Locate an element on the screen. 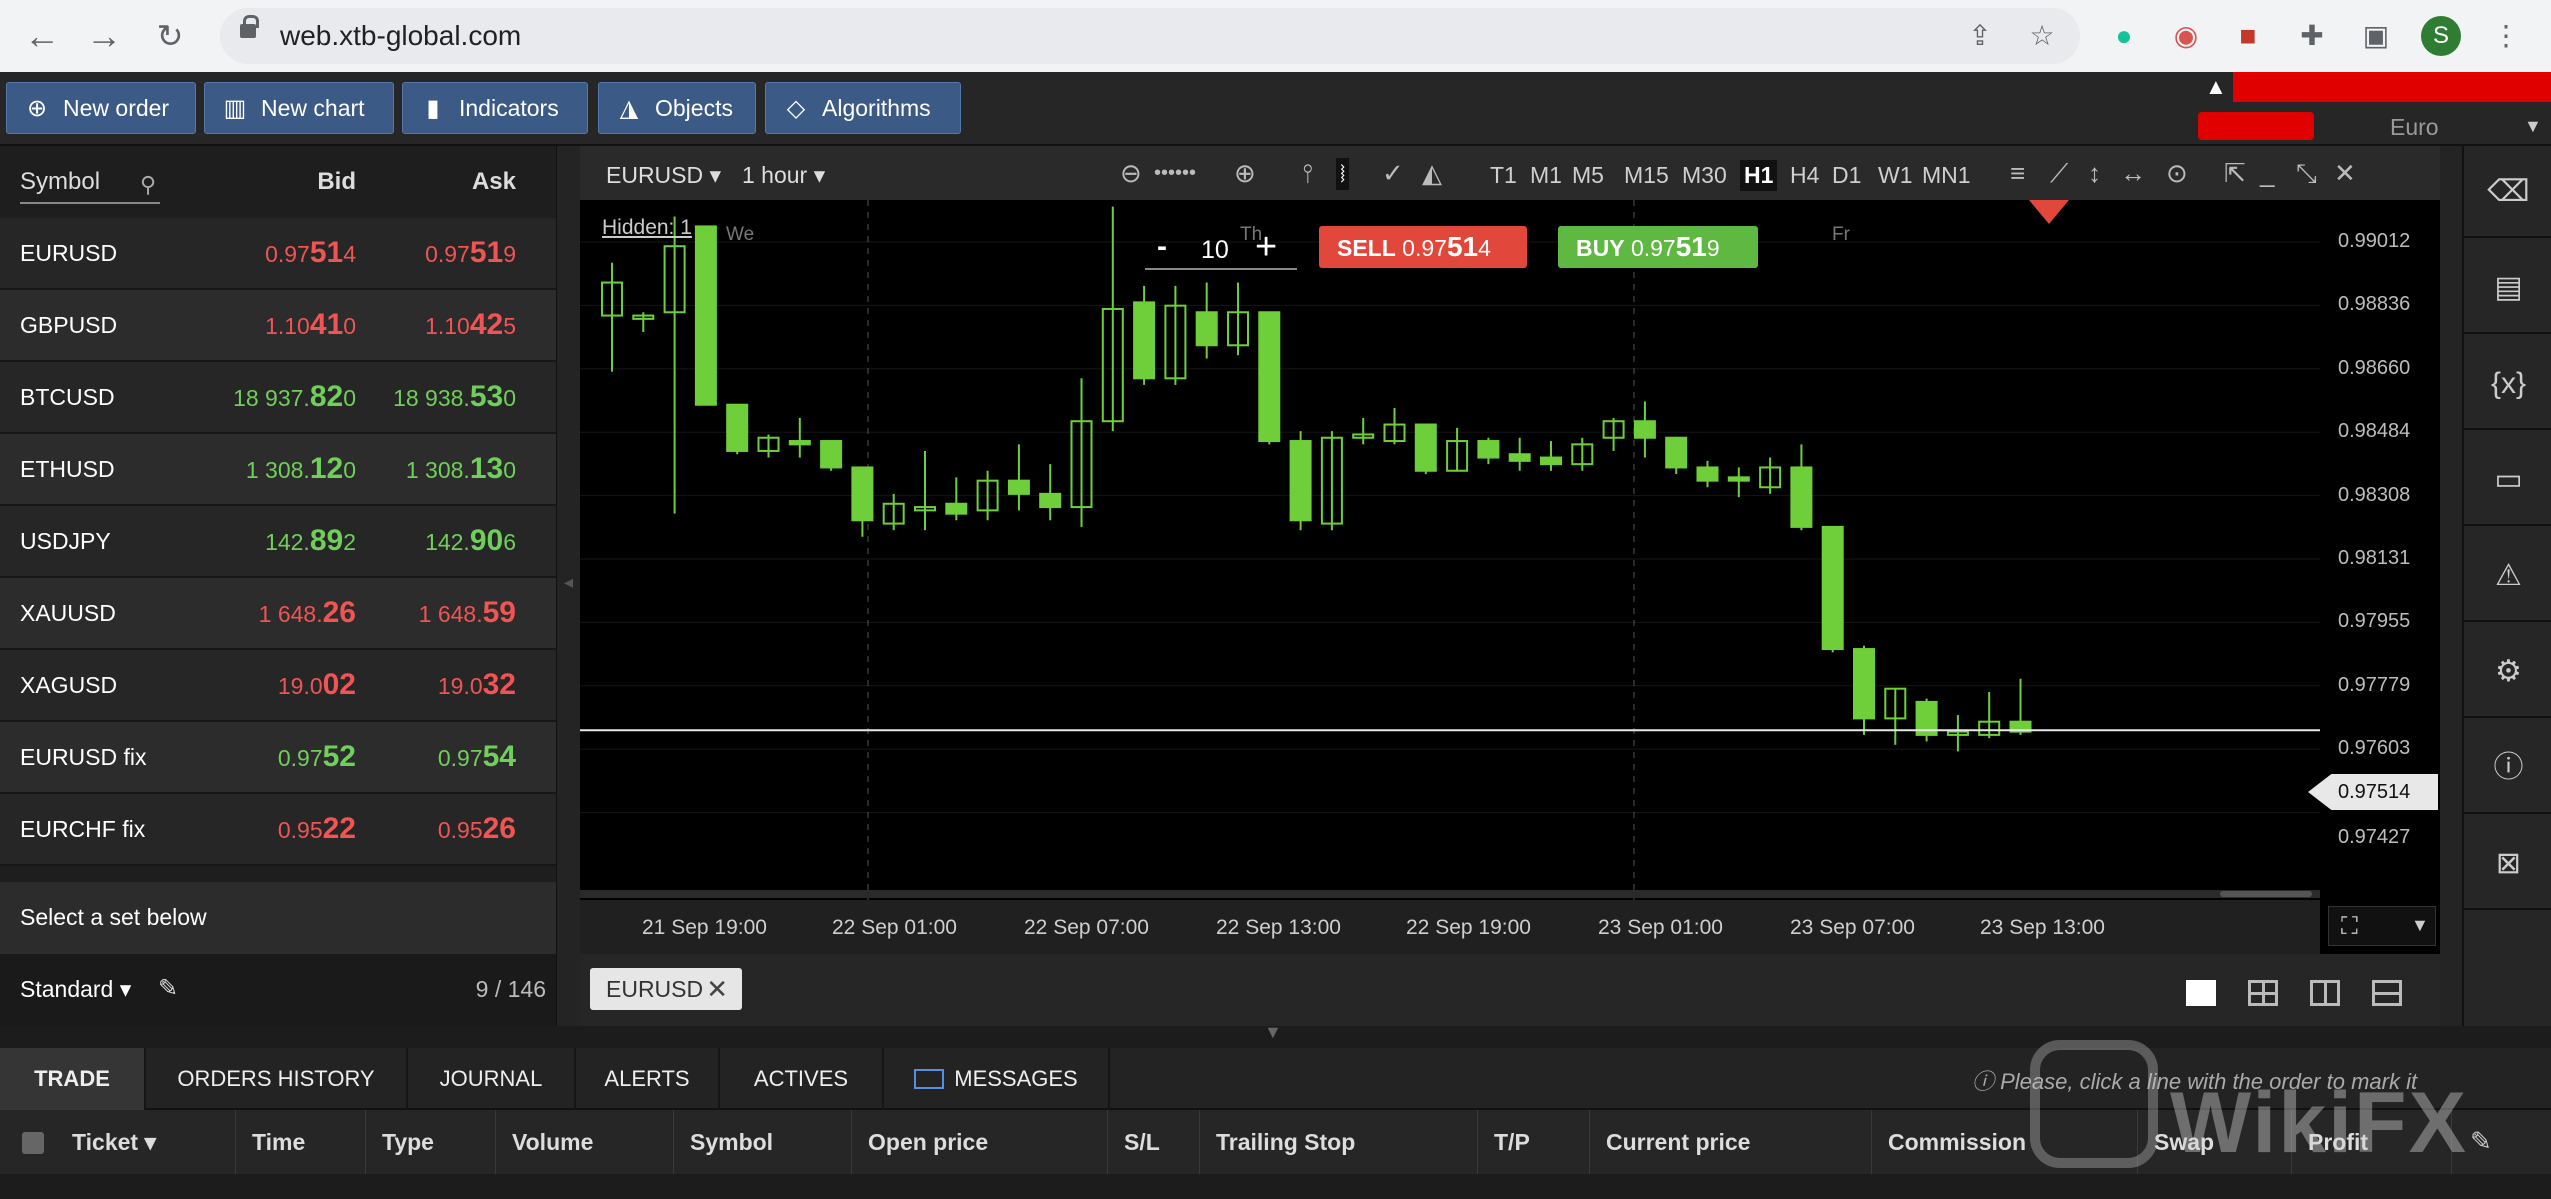 The image size is (2551, 1199). maximize-icon: ⤡ is located at coordinates (2306, 174).